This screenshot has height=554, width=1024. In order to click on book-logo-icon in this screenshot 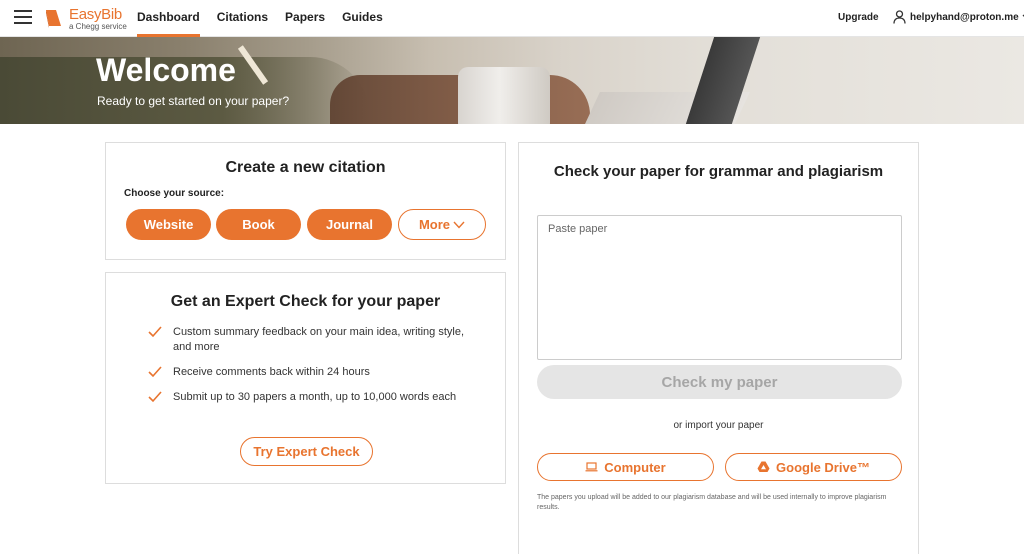, I will do `click(53, 19)`.